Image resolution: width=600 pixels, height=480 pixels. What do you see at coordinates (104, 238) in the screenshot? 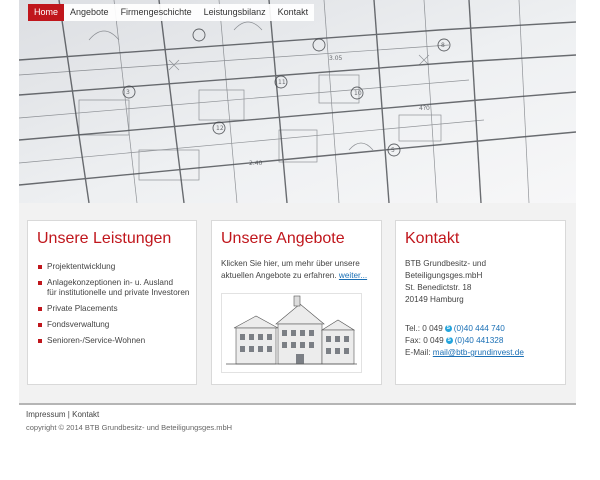
I see `leistungen-title: Unsere Leistungen` at bounding box center [104, 238].